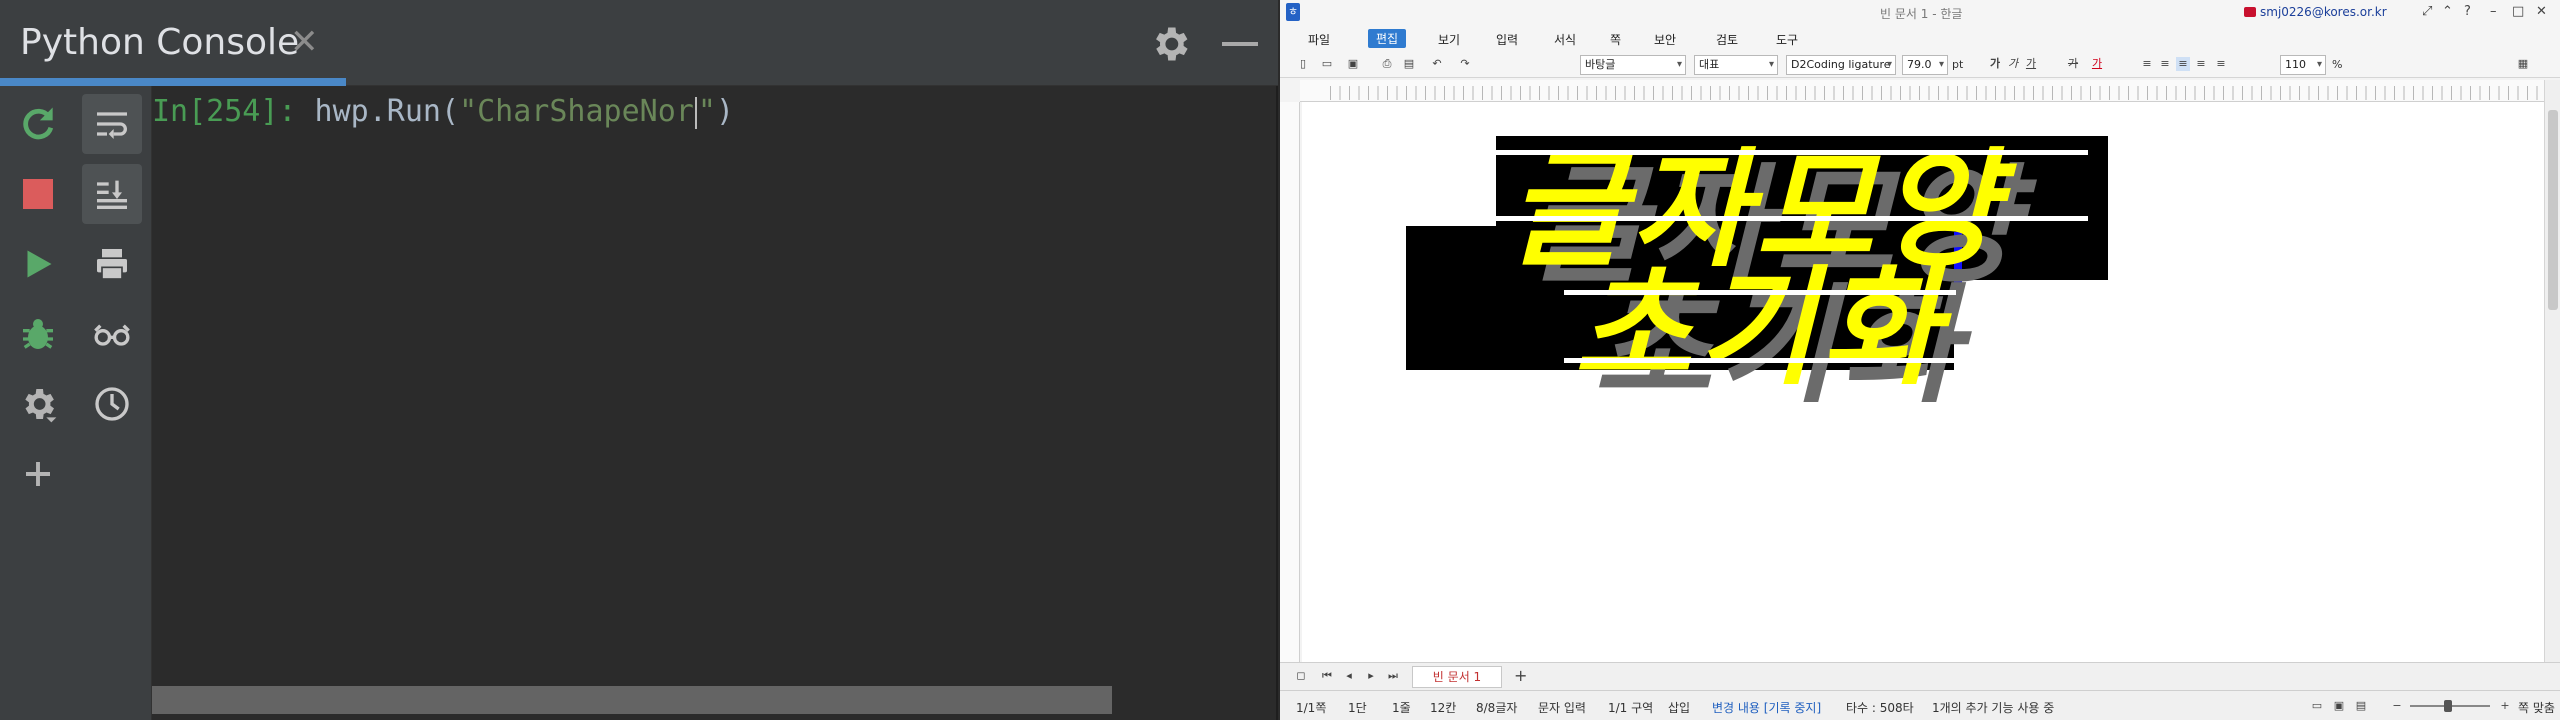  I want to click on line-spacing-unit: %, so click(2337, 64).